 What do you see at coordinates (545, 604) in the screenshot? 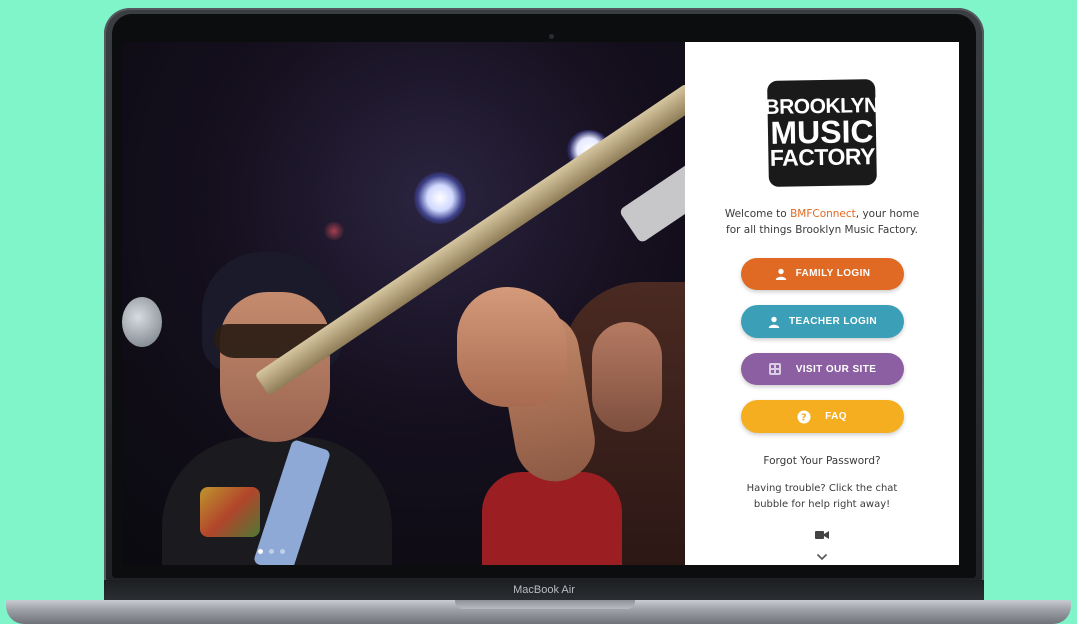
I see `laptop-notch` at bounding box center [545, 604].